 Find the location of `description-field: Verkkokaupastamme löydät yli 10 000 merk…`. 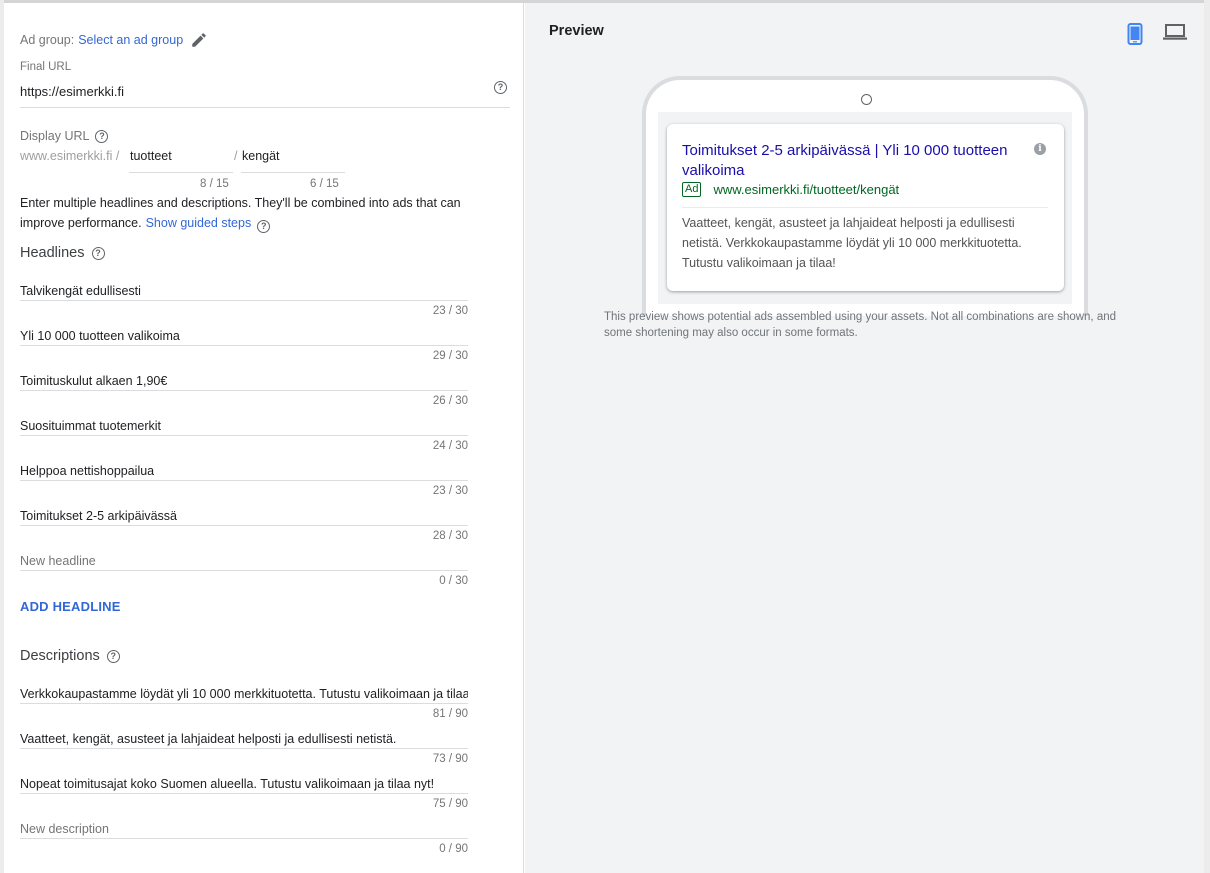

description-field: Verkkokaupastamme löydät yli 10 000 merk… is located at coordinates (244, 703).